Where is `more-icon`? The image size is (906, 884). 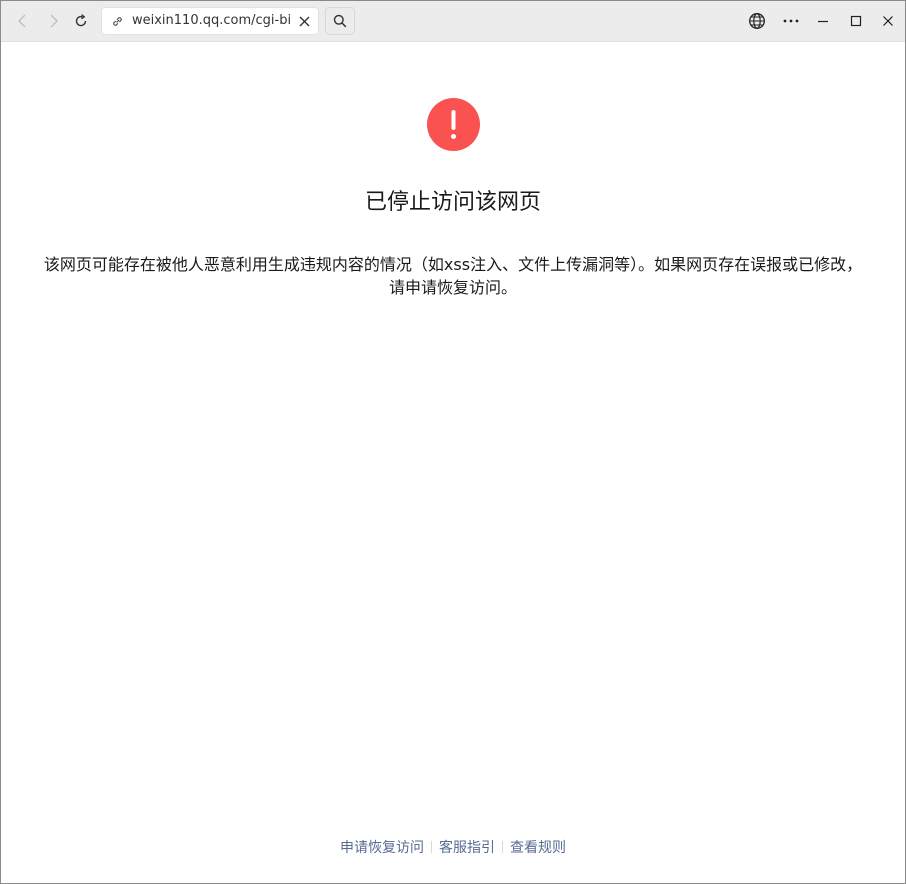 more-icon is located at coordinates (791, 21).